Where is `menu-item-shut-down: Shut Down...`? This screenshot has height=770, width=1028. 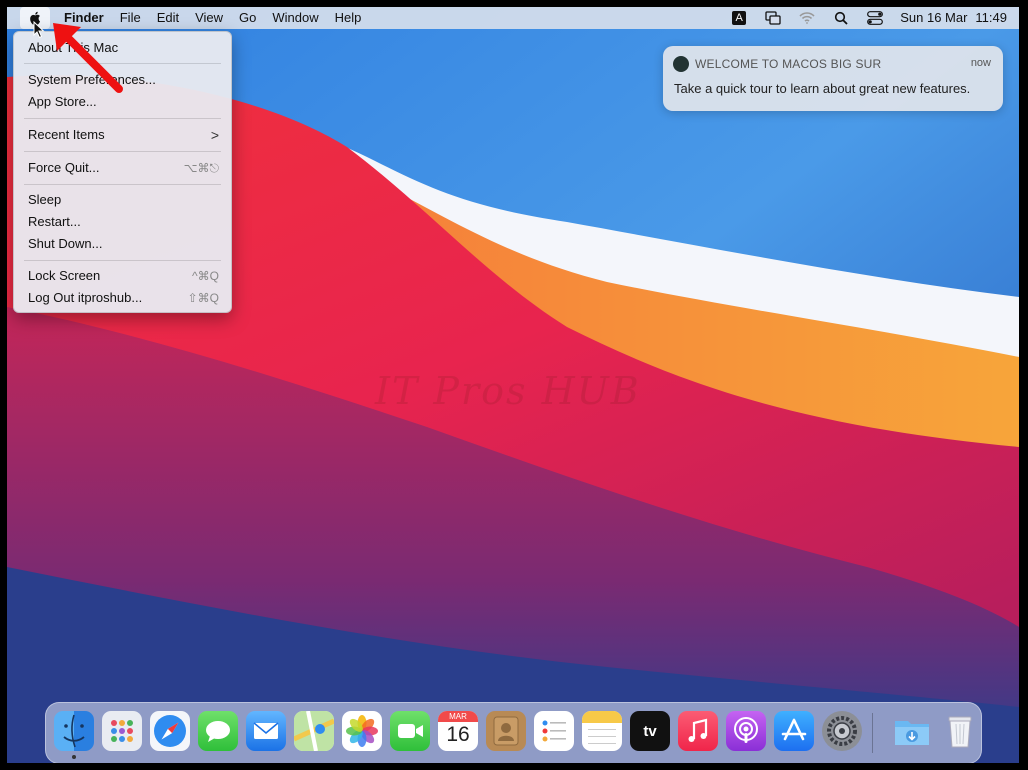
menu-item-shut-down: Shut Down... is located at coordinates (123, 244).